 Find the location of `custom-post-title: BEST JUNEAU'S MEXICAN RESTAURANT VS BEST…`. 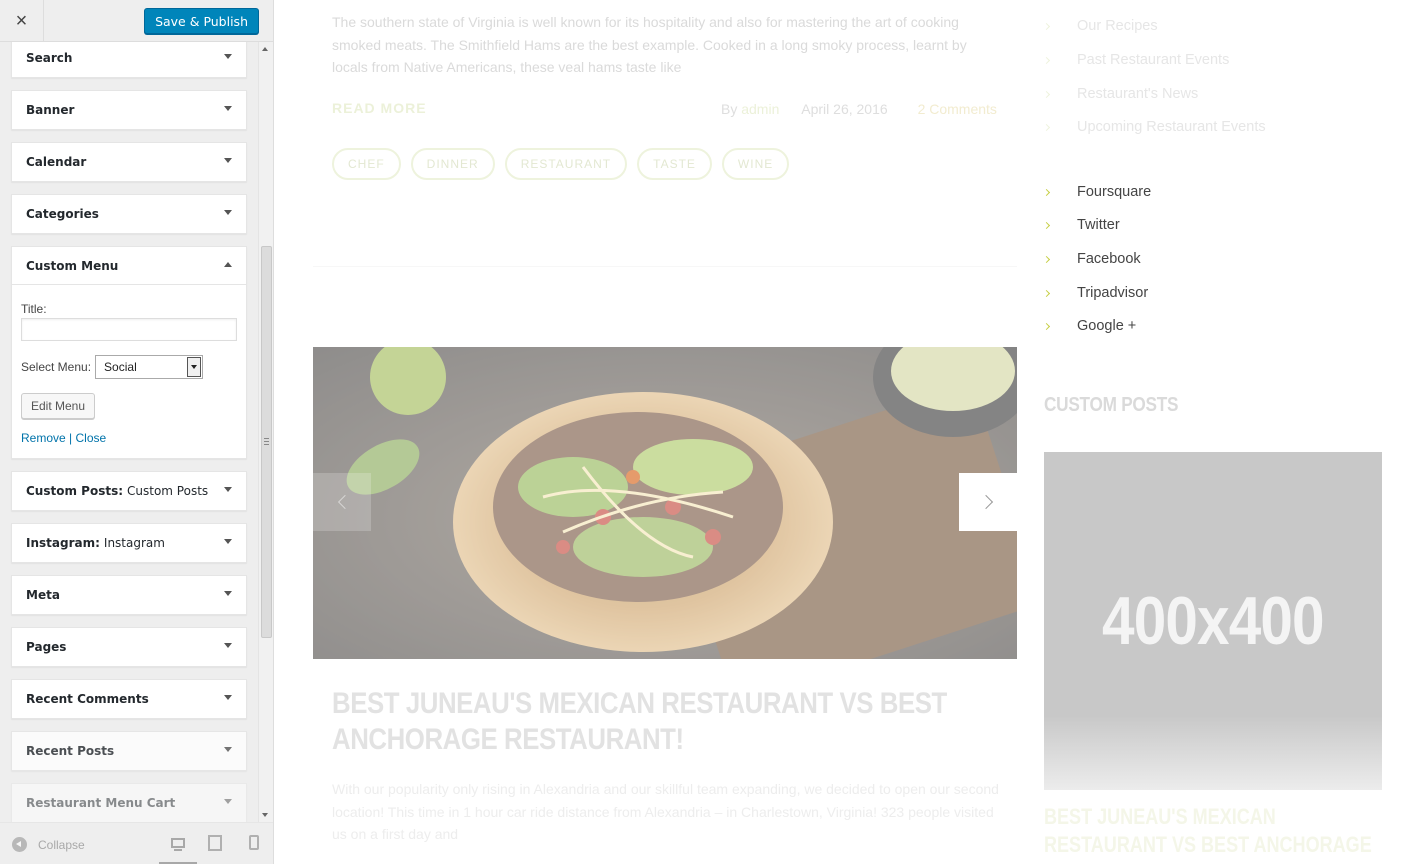

custom-post-title: BEST JUNEAU'S MEXICAN RESTAURANT VS BEST… is located at coordinates (1208, 833).